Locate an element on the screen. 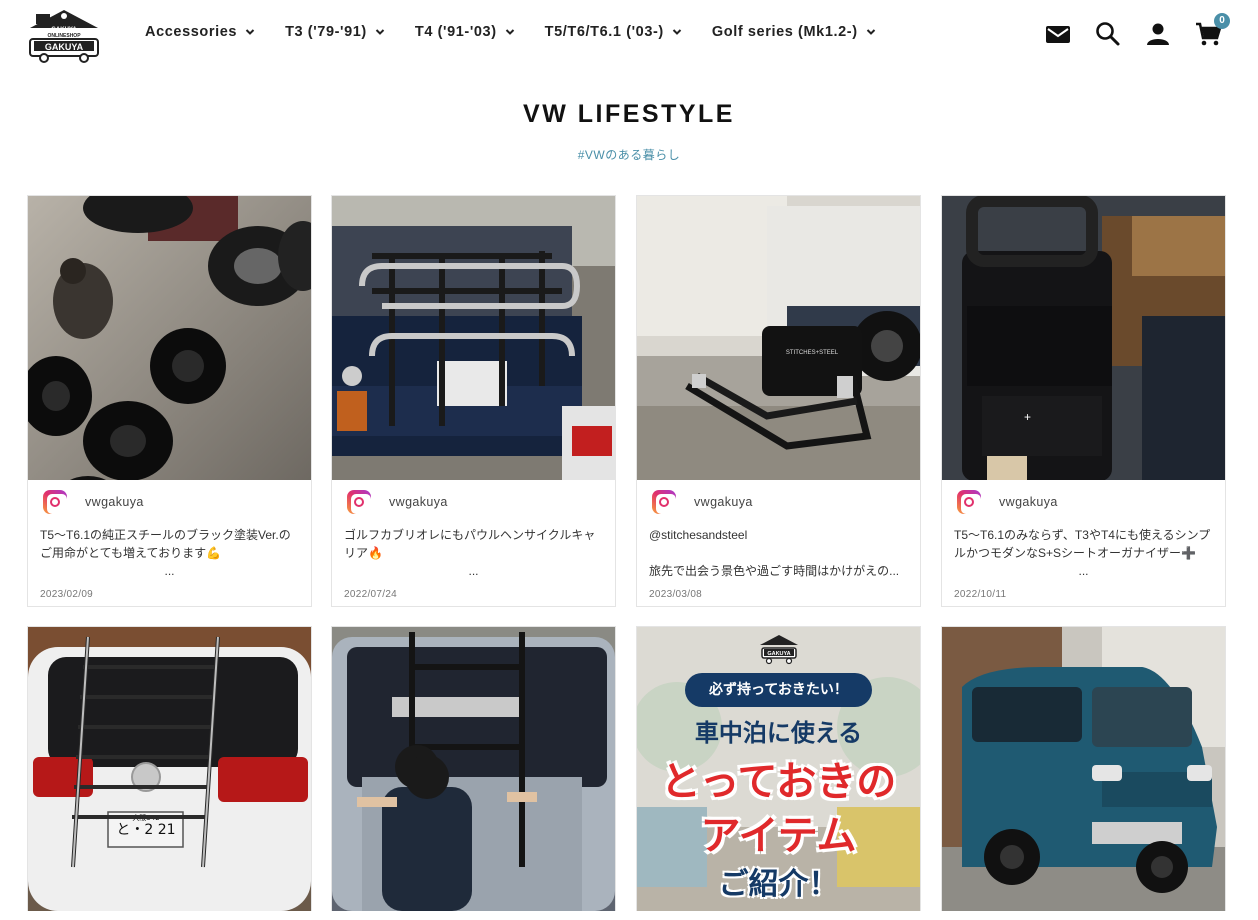  post-date: 2023/03/08 is located at coordinates (676, 594).